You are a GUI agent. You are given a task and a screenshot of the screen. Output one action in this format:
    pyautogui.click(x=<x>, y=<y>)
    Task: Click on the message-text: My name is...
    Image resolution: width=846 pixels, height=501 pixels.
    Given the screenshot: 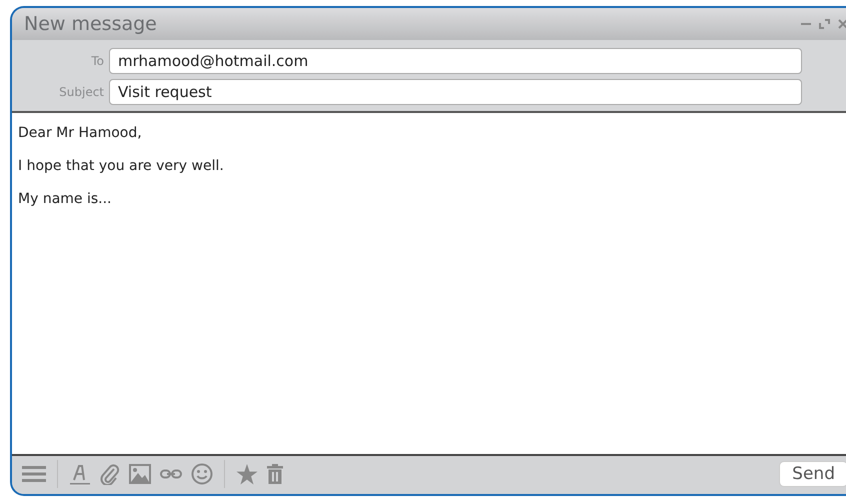 What is the action you would take?
    pyautogui.click(x=65, y=199)
    